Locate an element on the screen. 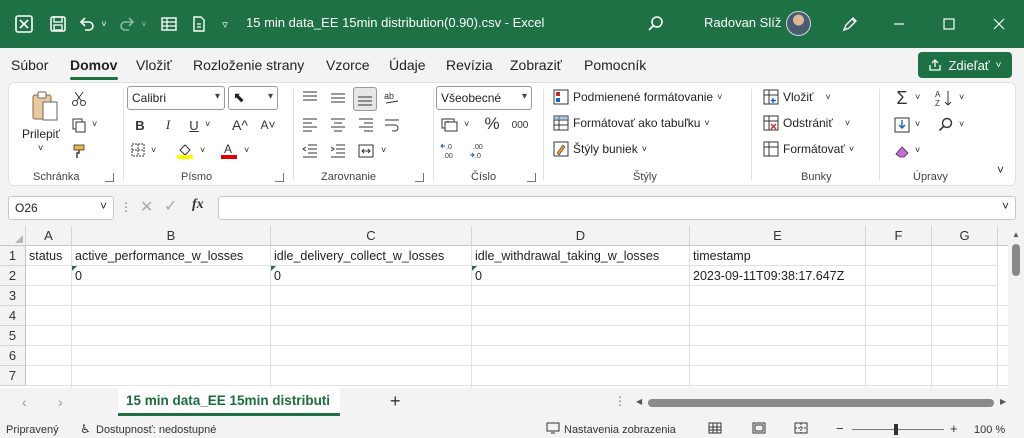  merge-dropdown-icon: ˅ is located at coordinates (383, 150).